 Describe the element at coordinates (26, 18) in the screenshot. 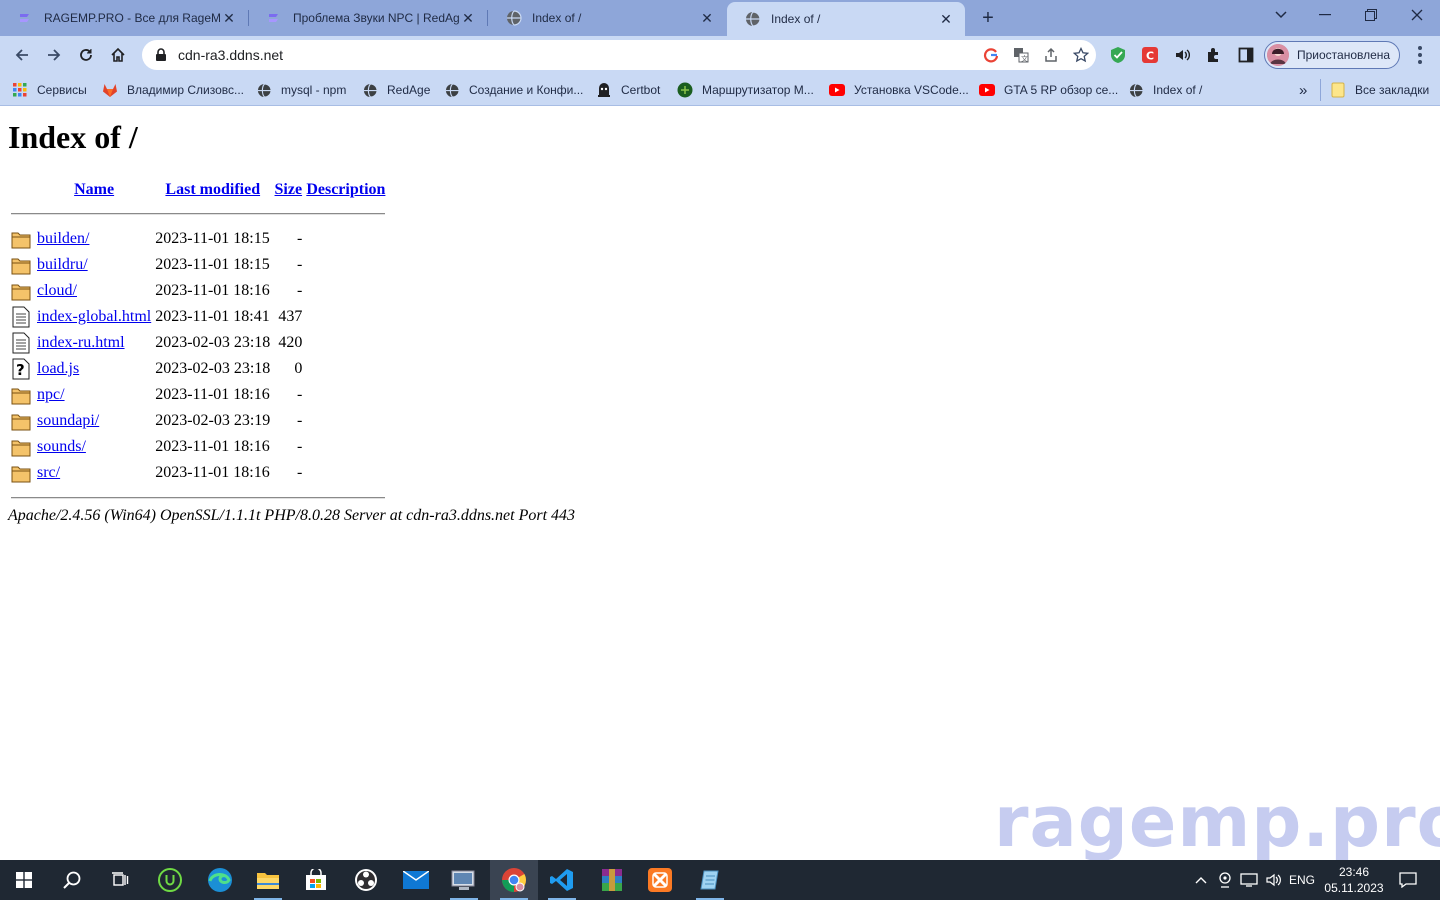

I see `ragemp-icon` at that location.